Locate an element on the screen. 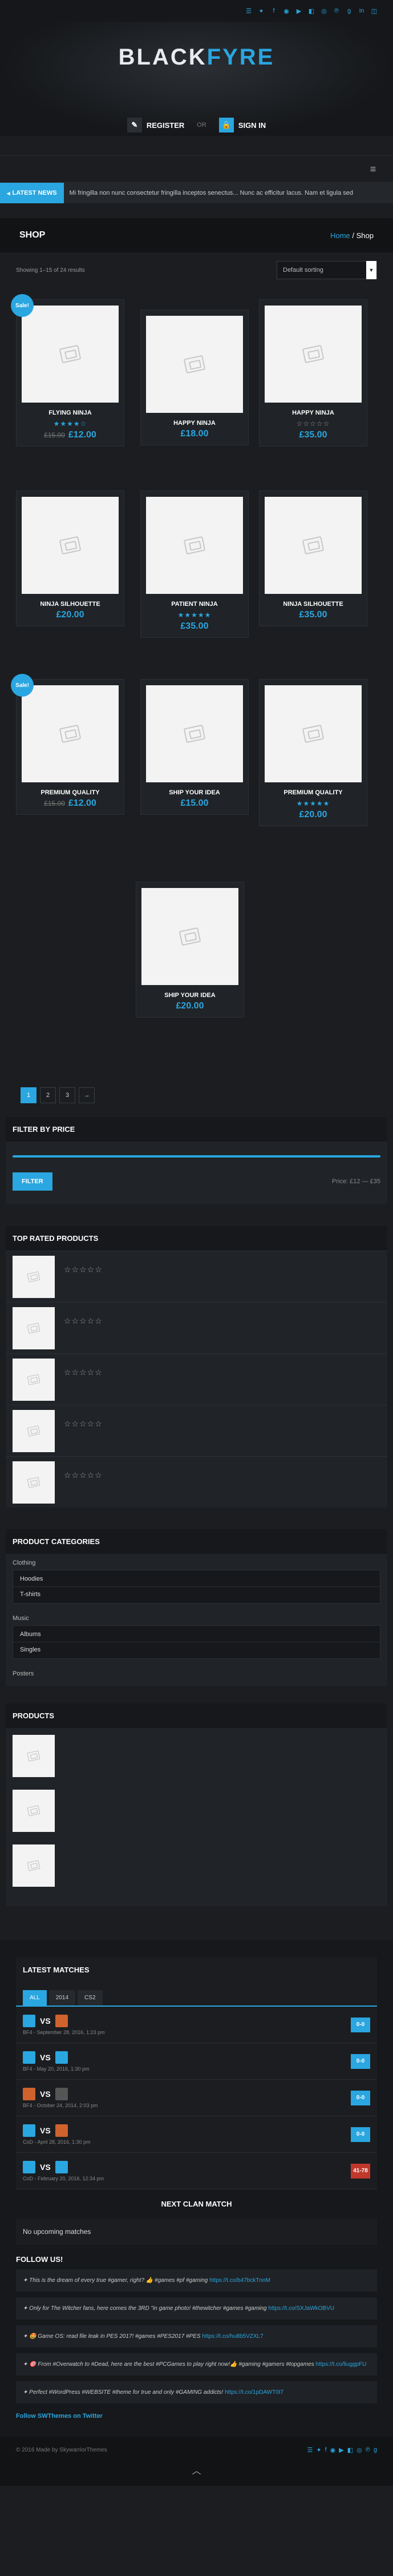  category-tshirts: T-shirts is located at coordinates (196, 1594).